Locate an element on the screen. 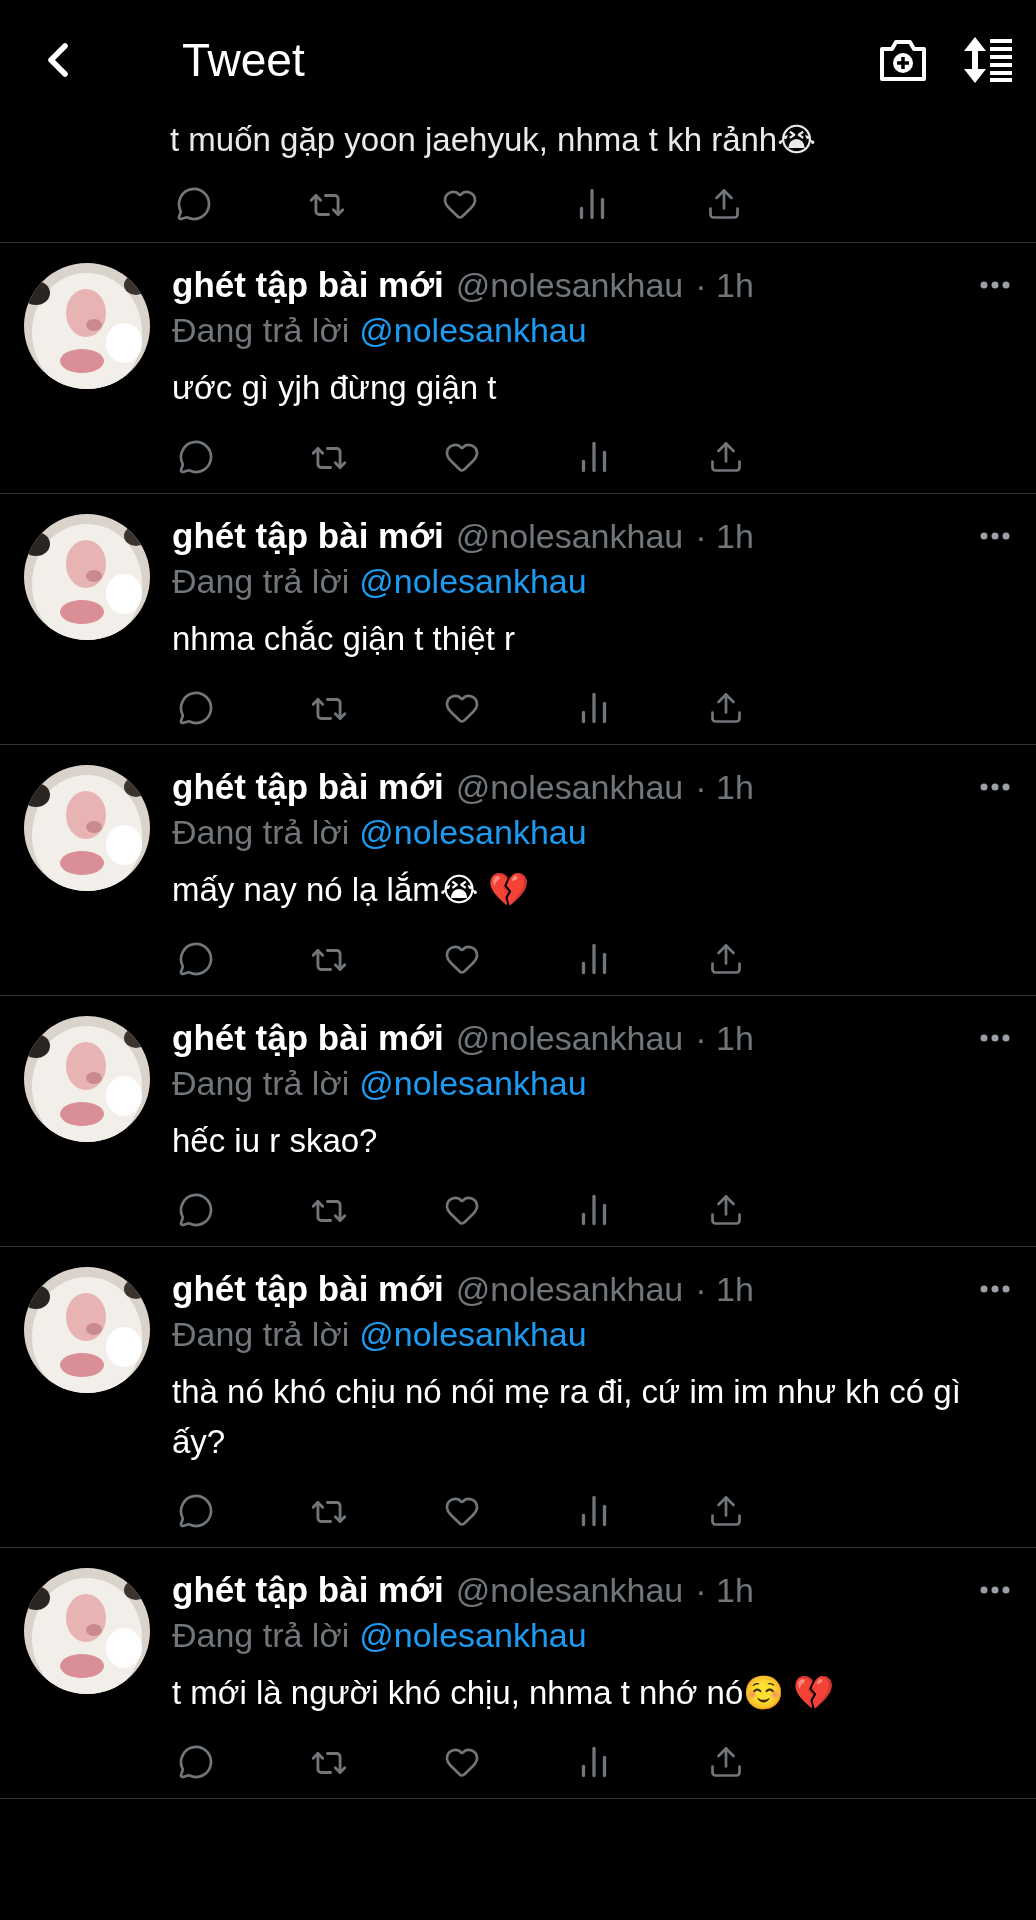 The image size is (1036, 1920). tweet-text: mấy nay nó lạ lắm😭 💔 is located at coordinates (351, 890).